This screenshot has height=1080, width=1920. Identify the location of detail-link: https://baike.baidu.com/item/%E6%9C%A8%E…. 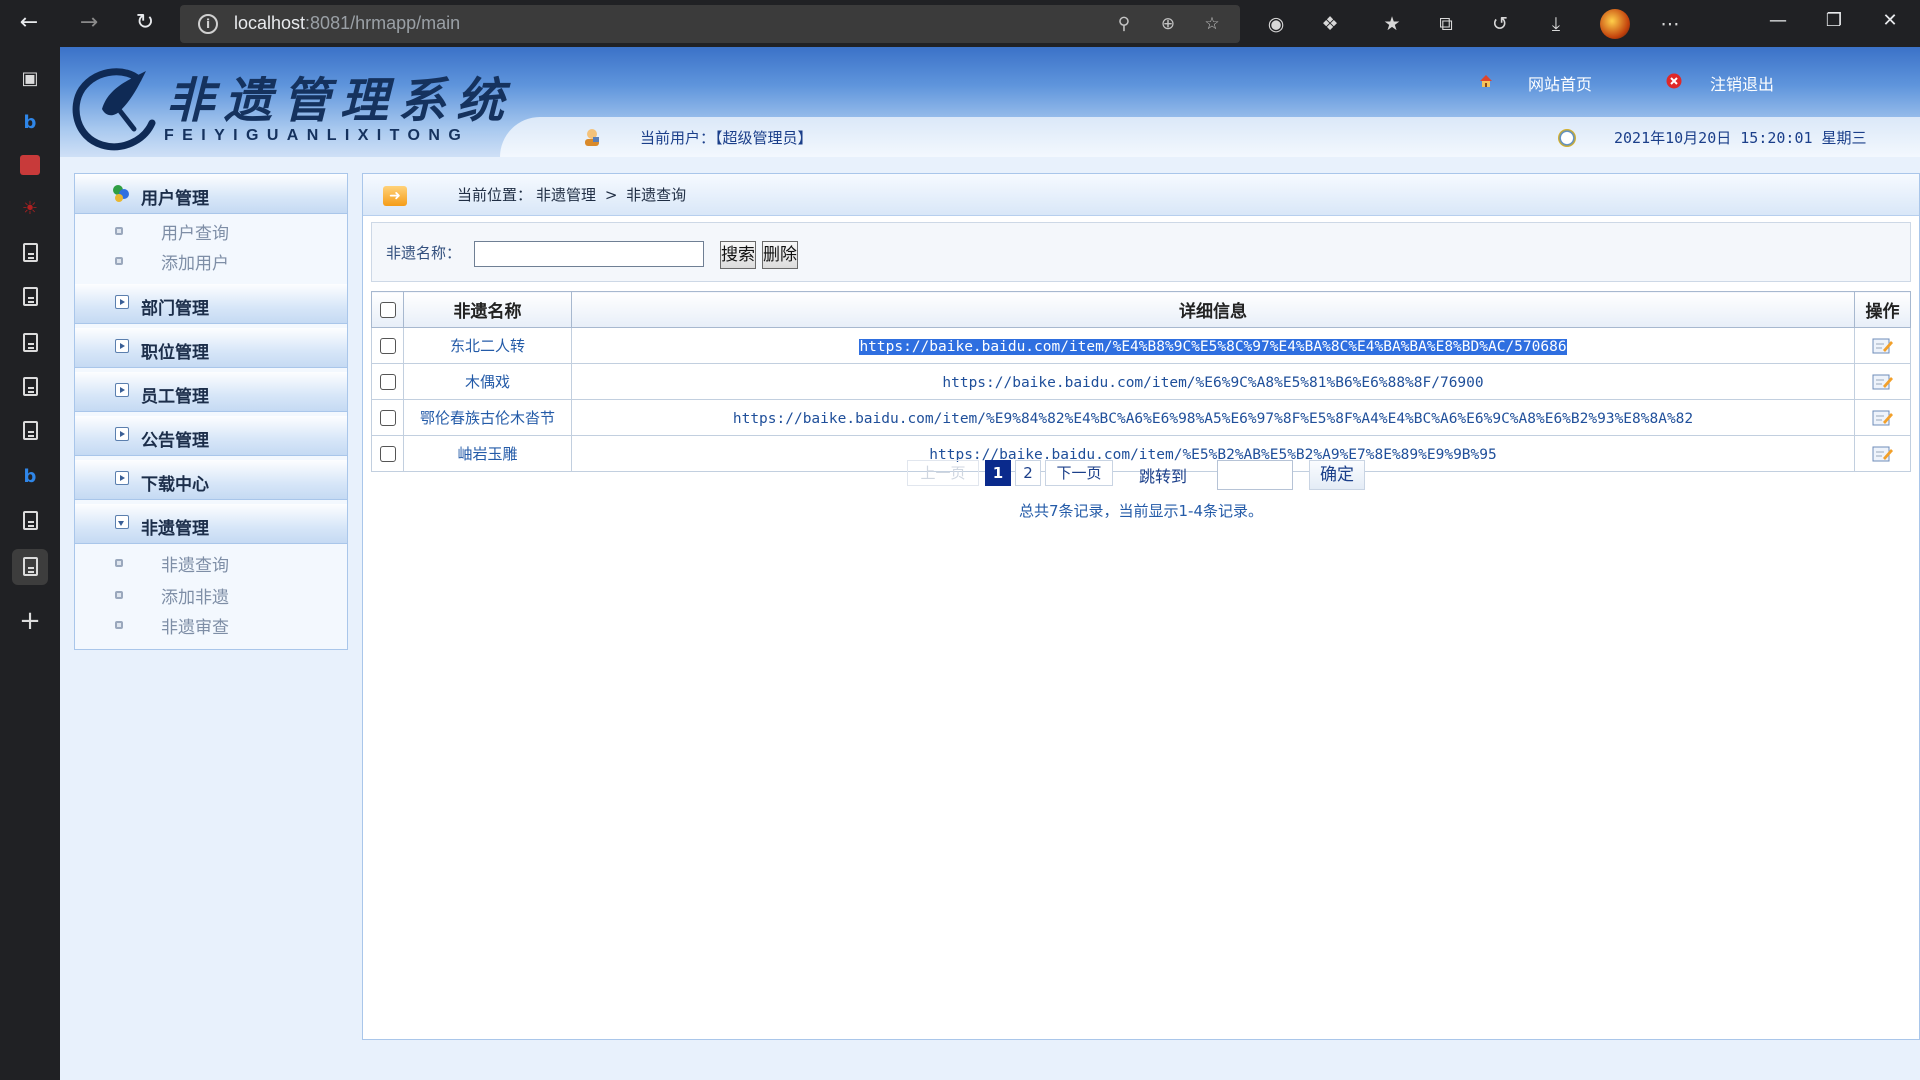
(1212, 383).